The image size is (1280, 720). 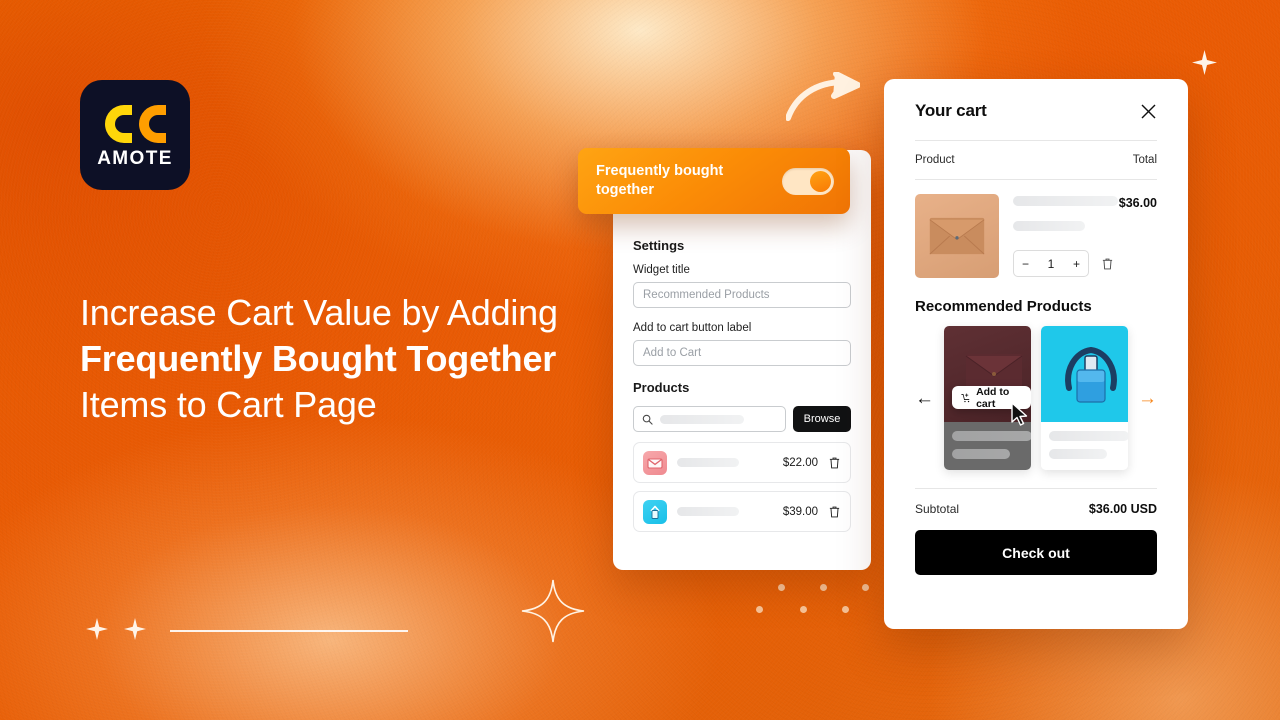 I want to click on quantity-value: 1, so click(x=1051, y=263).